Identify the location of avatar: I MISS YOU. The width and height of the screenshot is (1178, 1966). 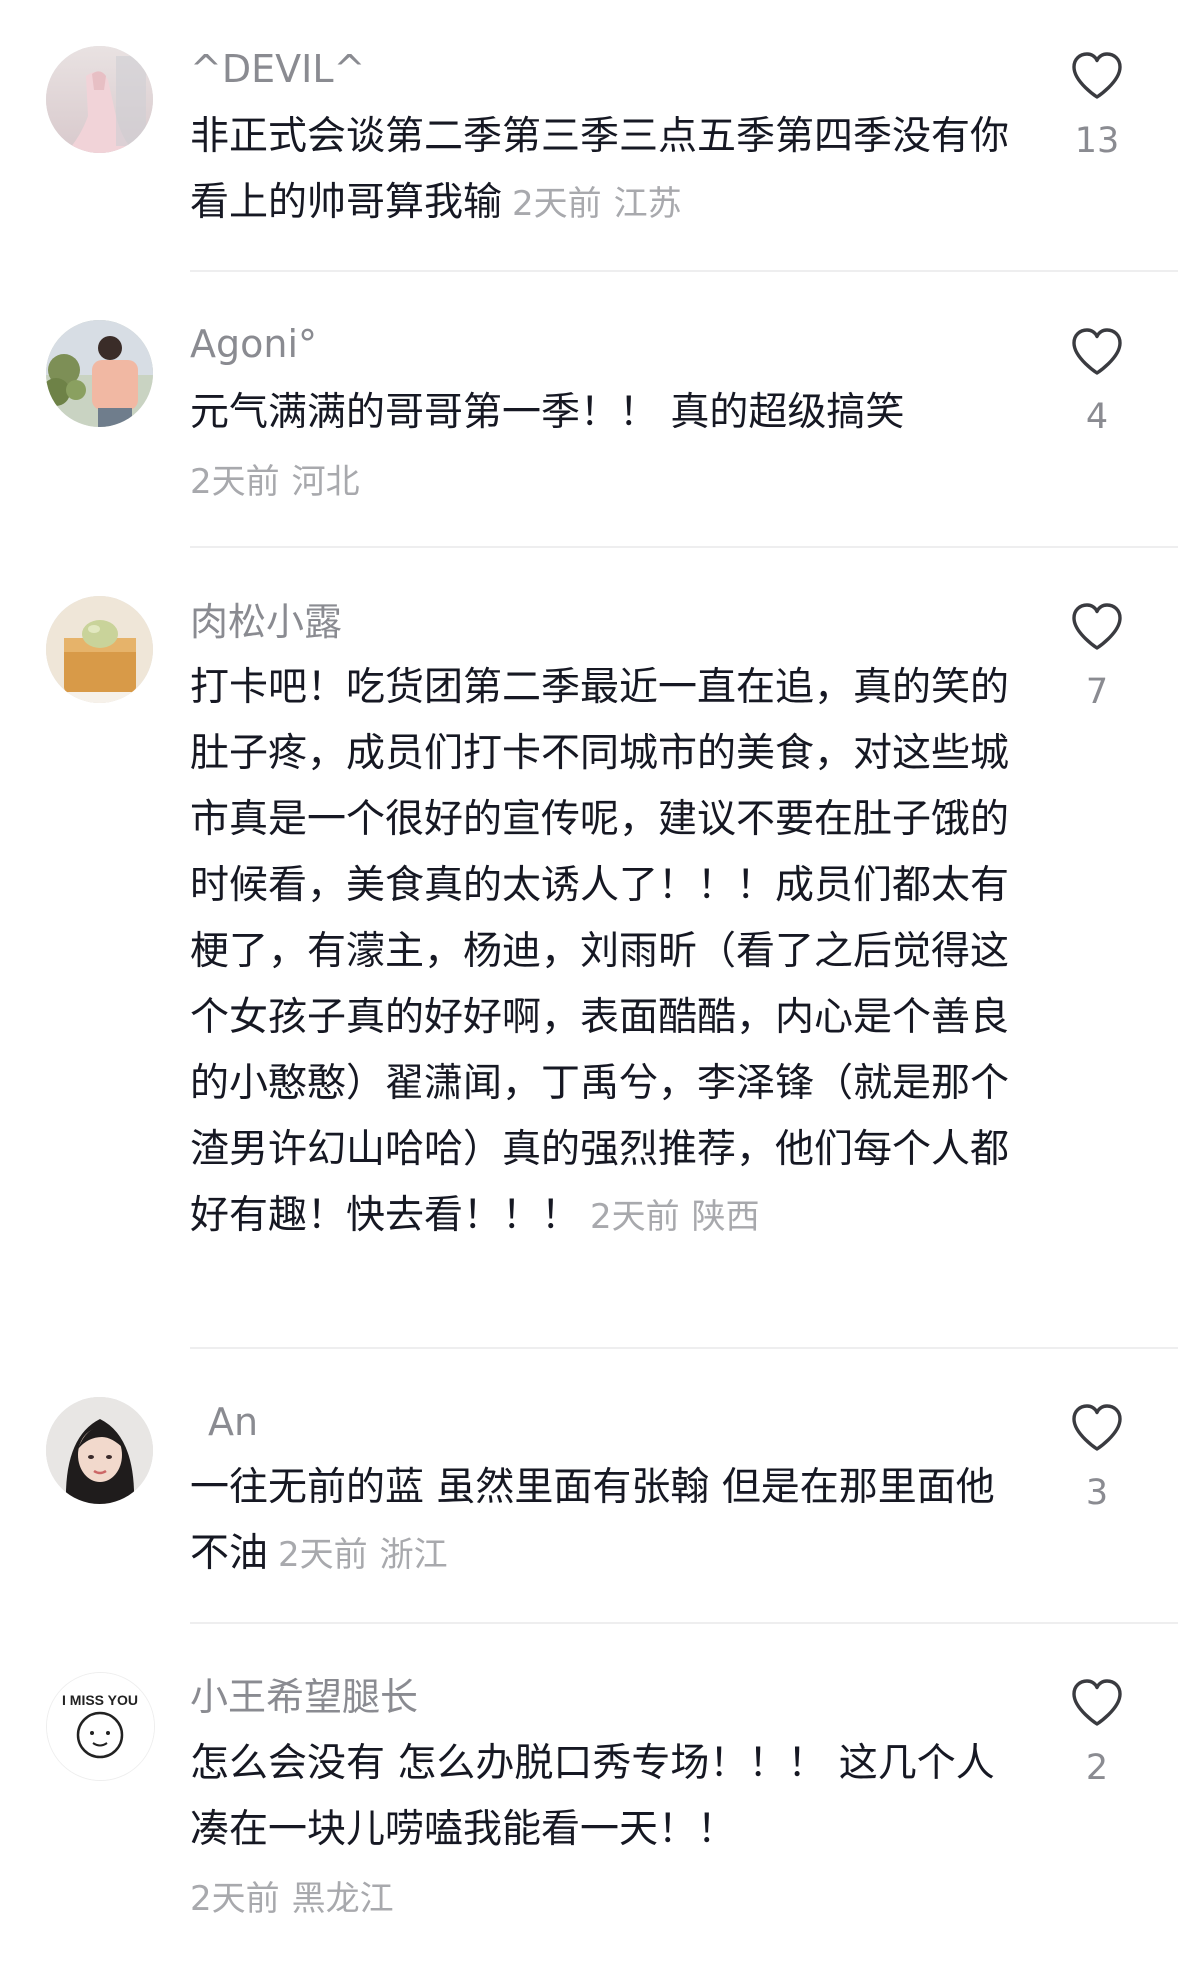
(100, 1726).